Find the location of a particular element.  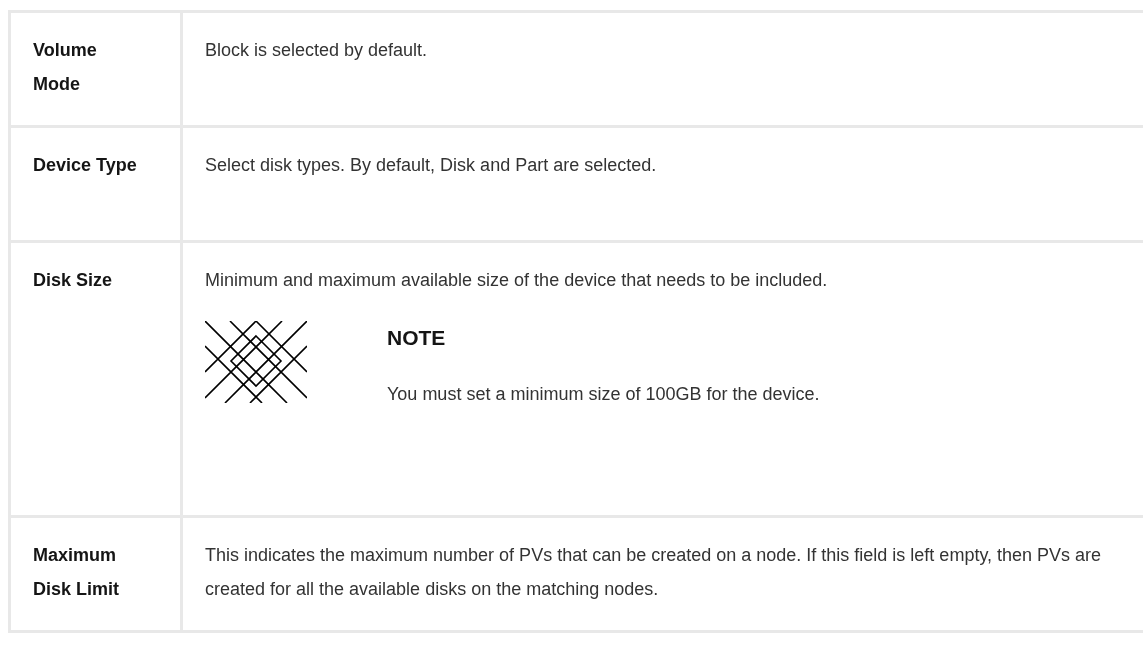

row-description: Minimum and maximum available size of the device that needs to be included. is located at coordinates (517, 280).